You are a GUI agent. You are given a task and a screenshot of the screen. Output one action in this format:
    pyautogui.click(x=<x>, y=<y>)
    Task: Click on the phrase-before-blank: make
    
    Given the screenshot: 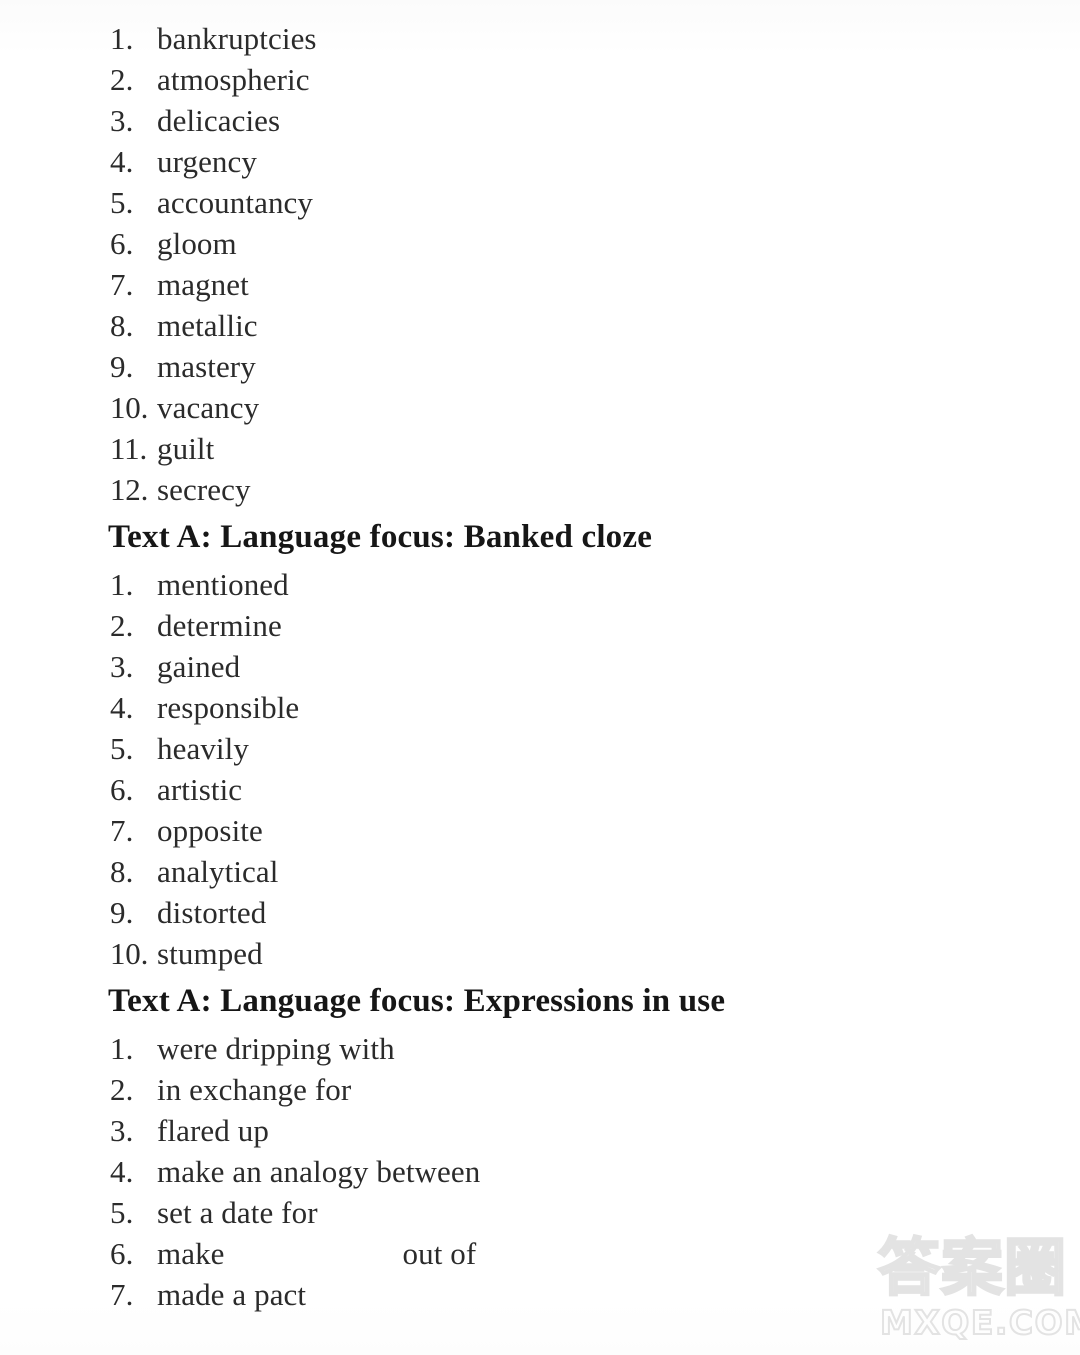 What is the action you would take?
    pyautogui.click(x=191, y=1253)
    